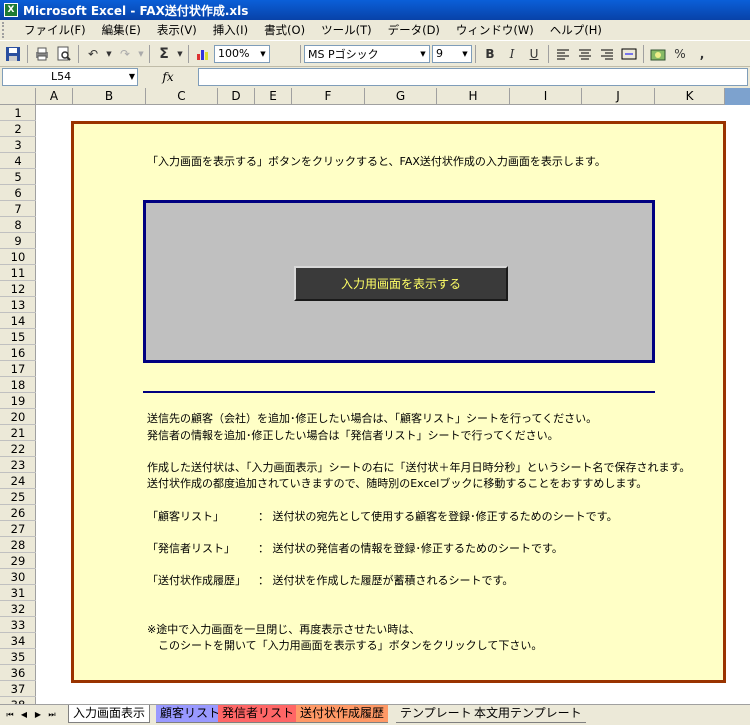 The image size is (750, 725). Describe the element at coordinates (401, 283) in the screenshot. I see `show-input-screen-button: 入力用画面を表示する` at that location.